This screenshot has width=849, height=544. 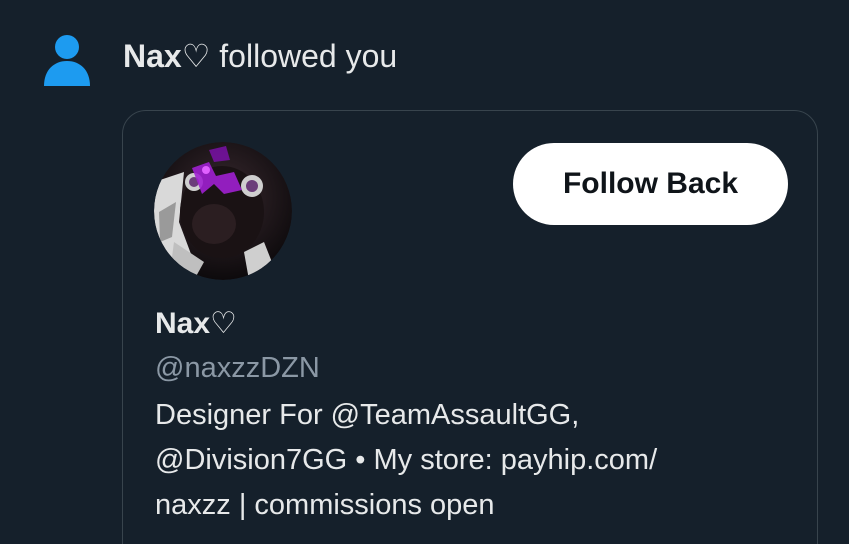 I want to click on bio-line: @Division7GG • My store: payhip.com/, so click(x=406, y=460).